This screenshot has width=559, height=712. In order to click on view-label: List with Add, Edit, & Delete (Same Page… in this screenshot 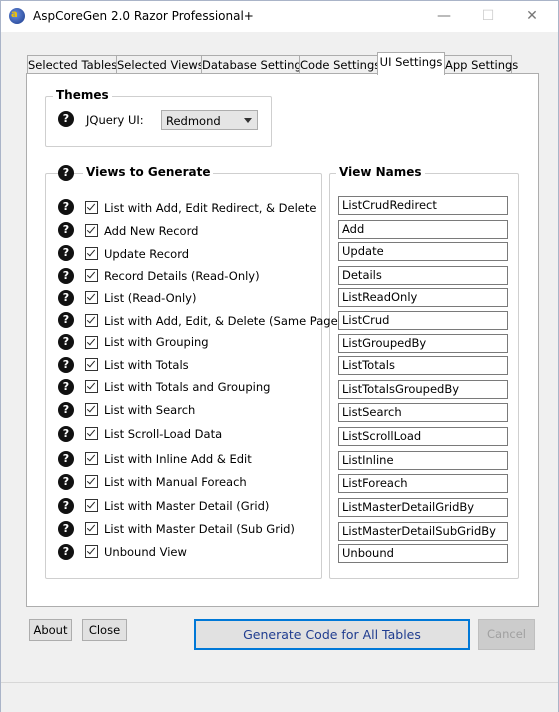, I will do `click(223, 321)`.